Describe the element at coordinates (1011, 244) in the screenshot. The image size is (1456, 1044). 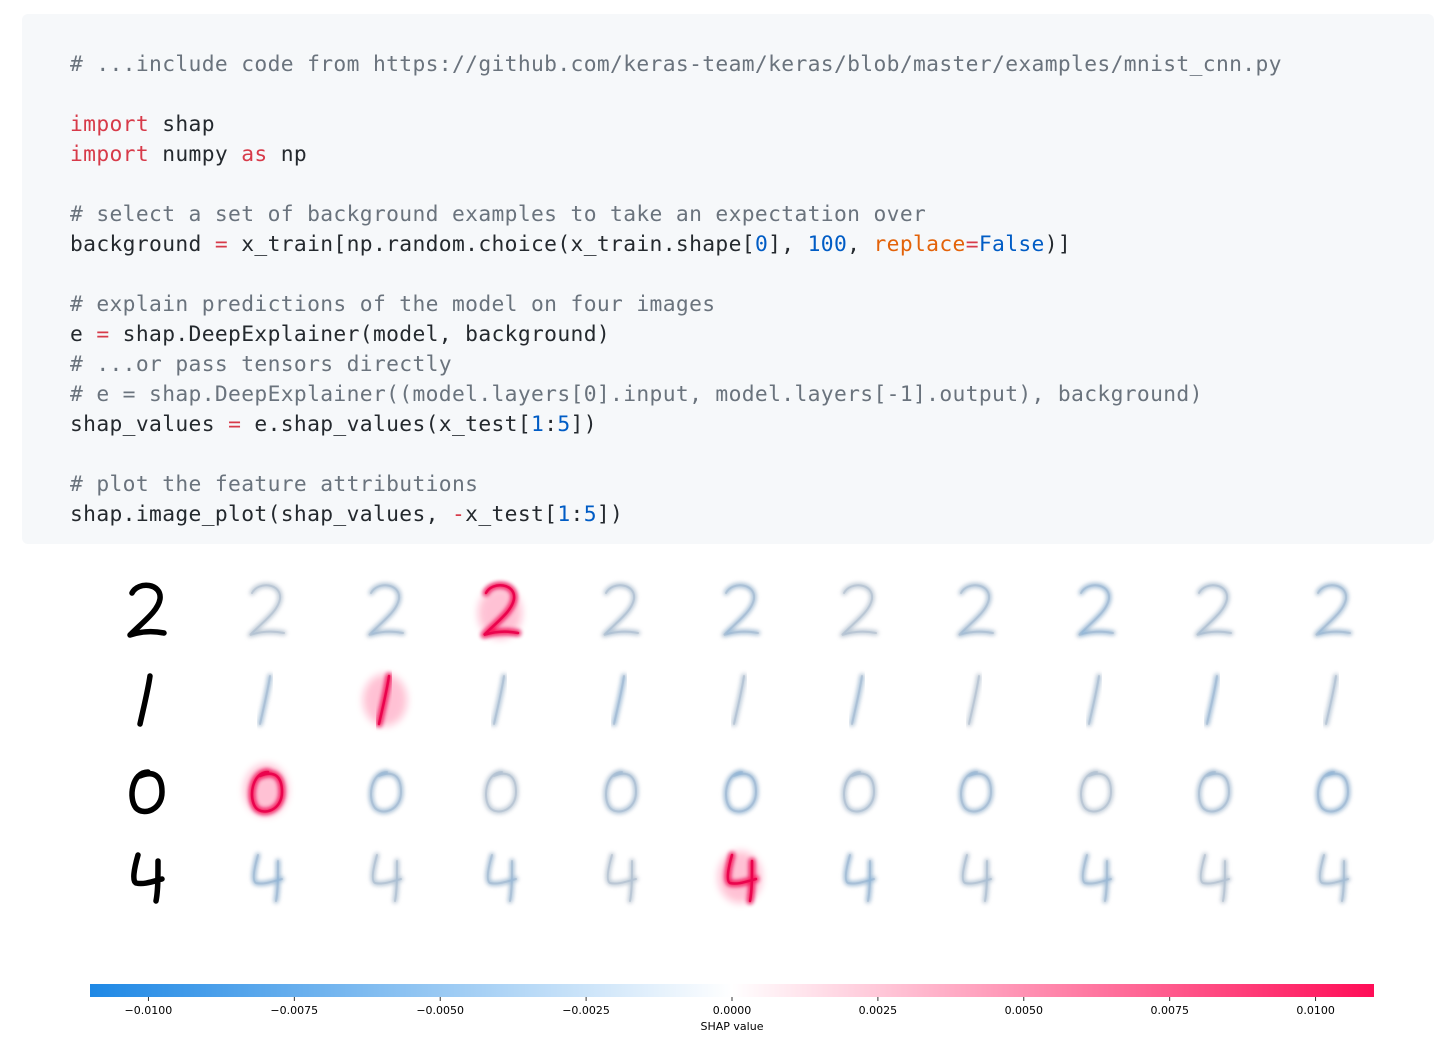
I see `code-token-number: False` at that location.